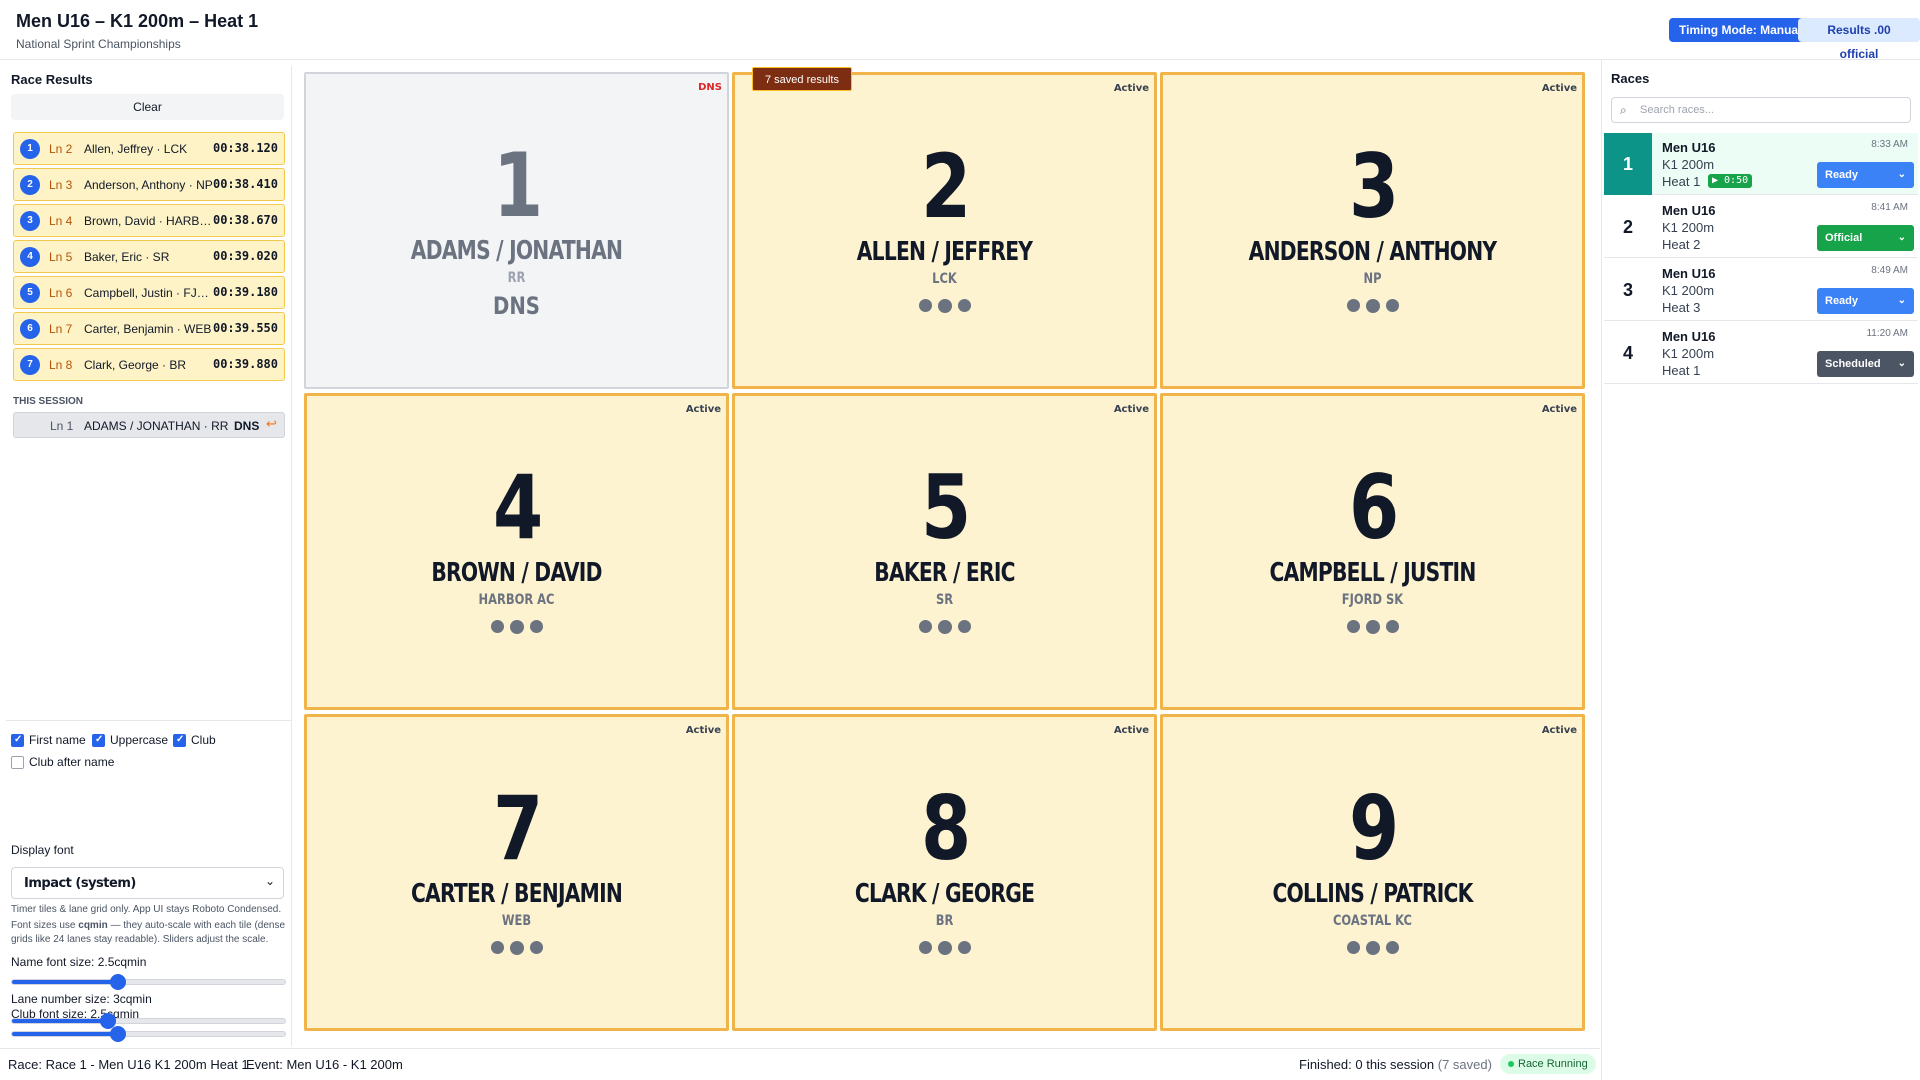  What do you see at coordinates (944, 230) in the screenshot?
I see `lane-tile: Active 2 ALLEN / JEFFREY LCK` at bounding box center [944, 230].